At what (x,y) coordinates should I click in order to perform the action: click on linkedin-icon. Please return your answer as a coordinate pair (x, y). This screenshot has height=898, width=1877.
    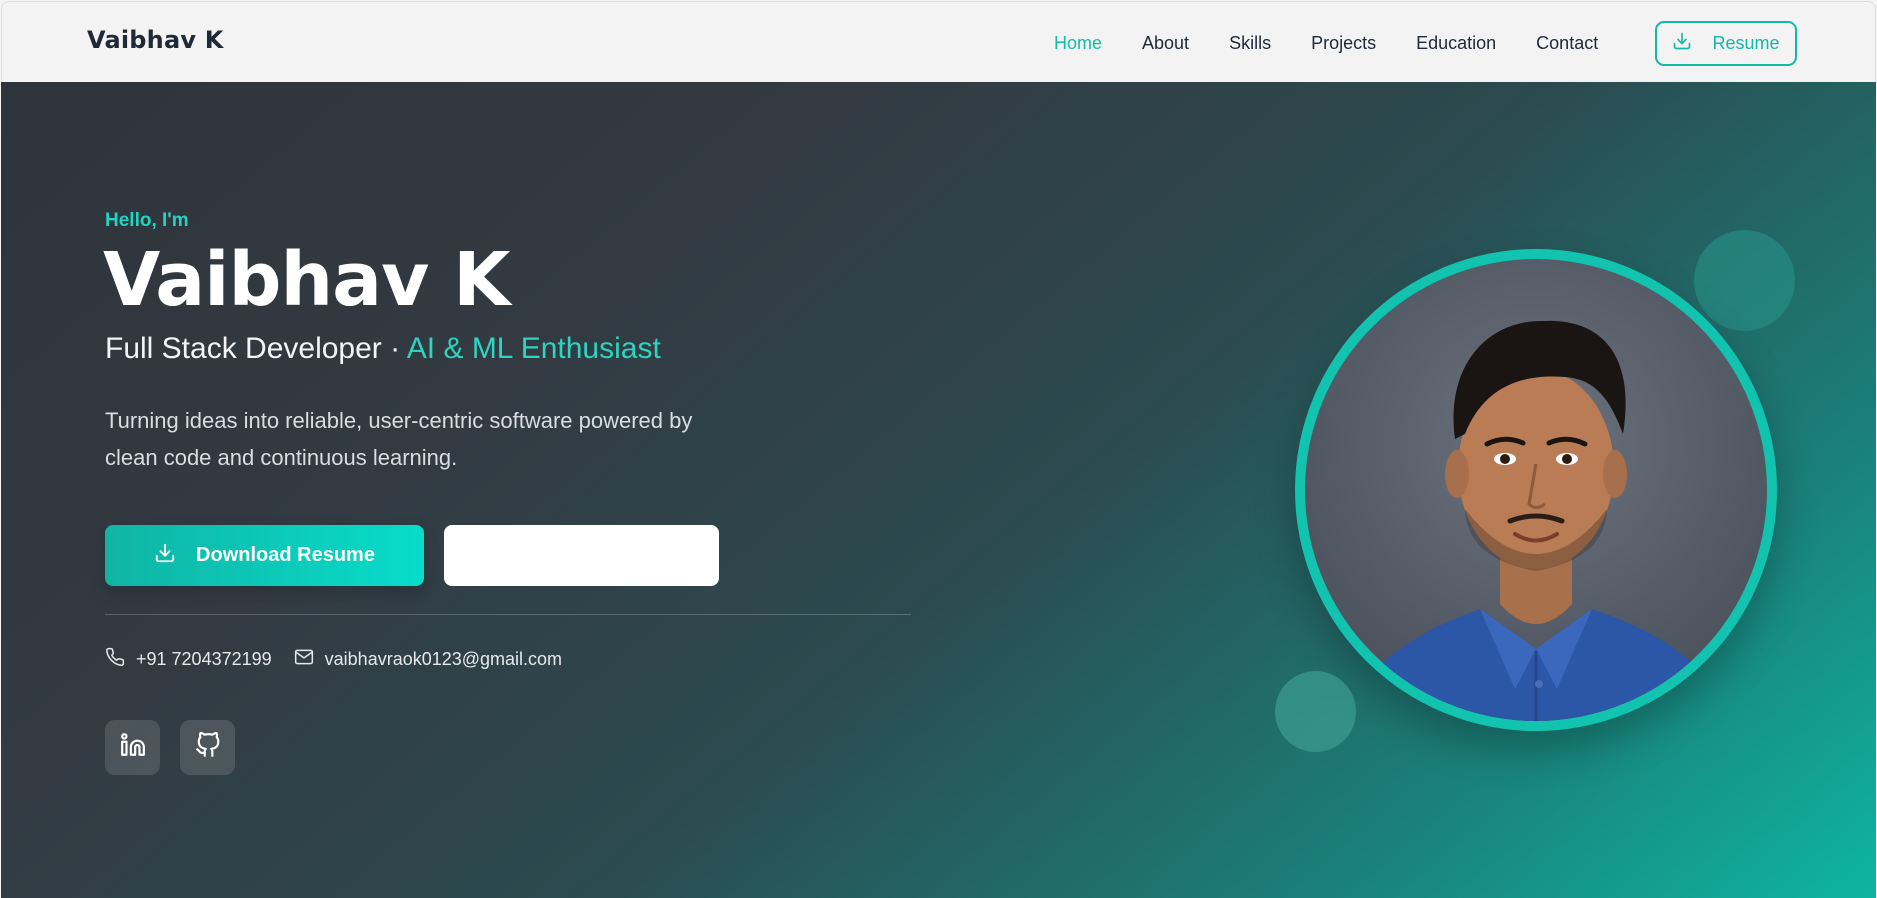
    Looking at the image, I should click on (133, 747).